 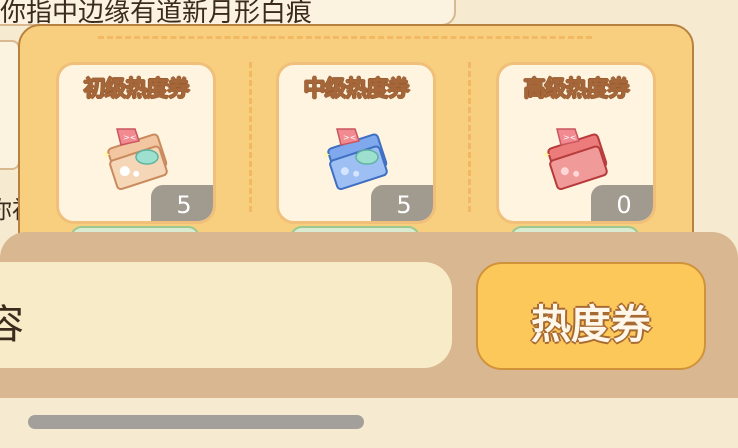 I want to click on chat-side-bubble, so click(x=10, y=105).